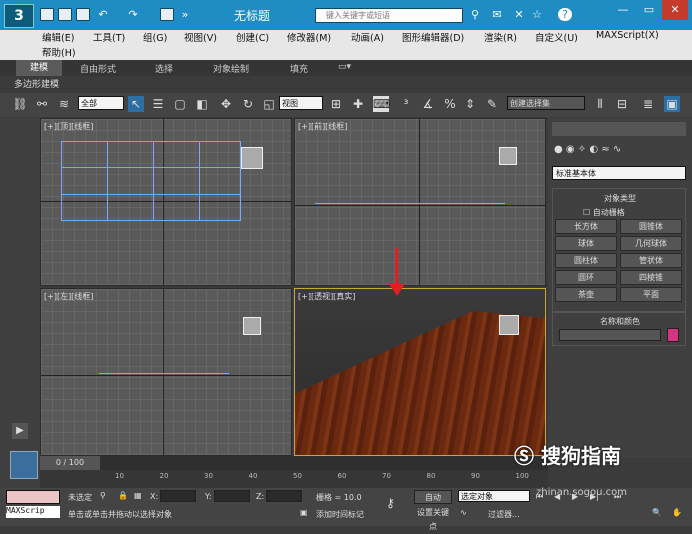 The width and height of the screenshot is (692, 534). What do you see at coordinates (109, 37) in the screenshot?
I see `menu-tools: 工具(T)` at bounding box center [109, 37].